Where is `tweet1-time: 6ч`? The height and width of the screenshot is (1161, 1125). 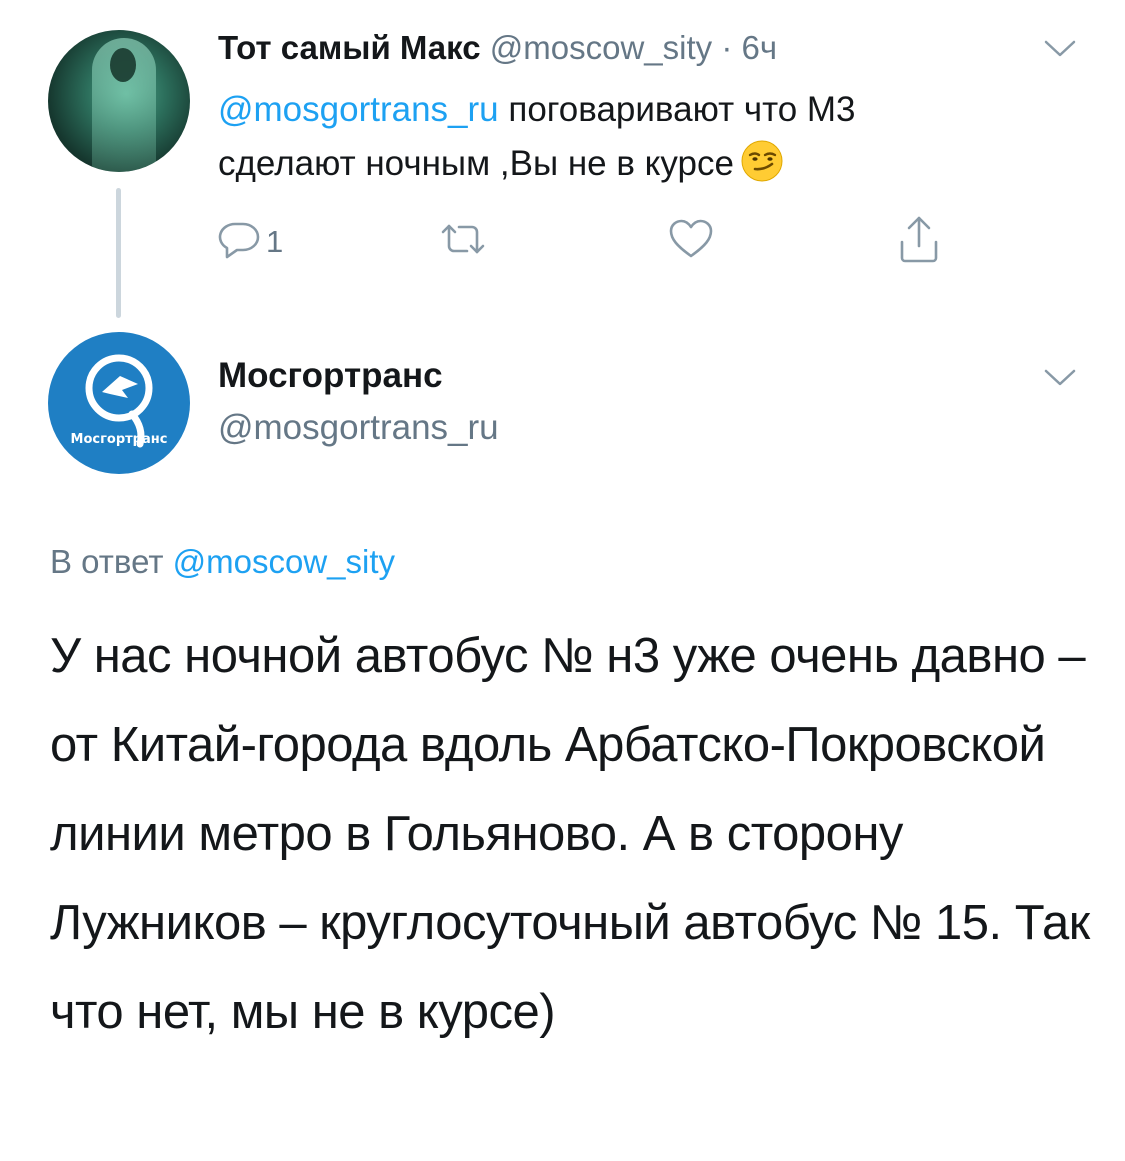
tweet1-time: 6ч is located at coordinates (760, 47).